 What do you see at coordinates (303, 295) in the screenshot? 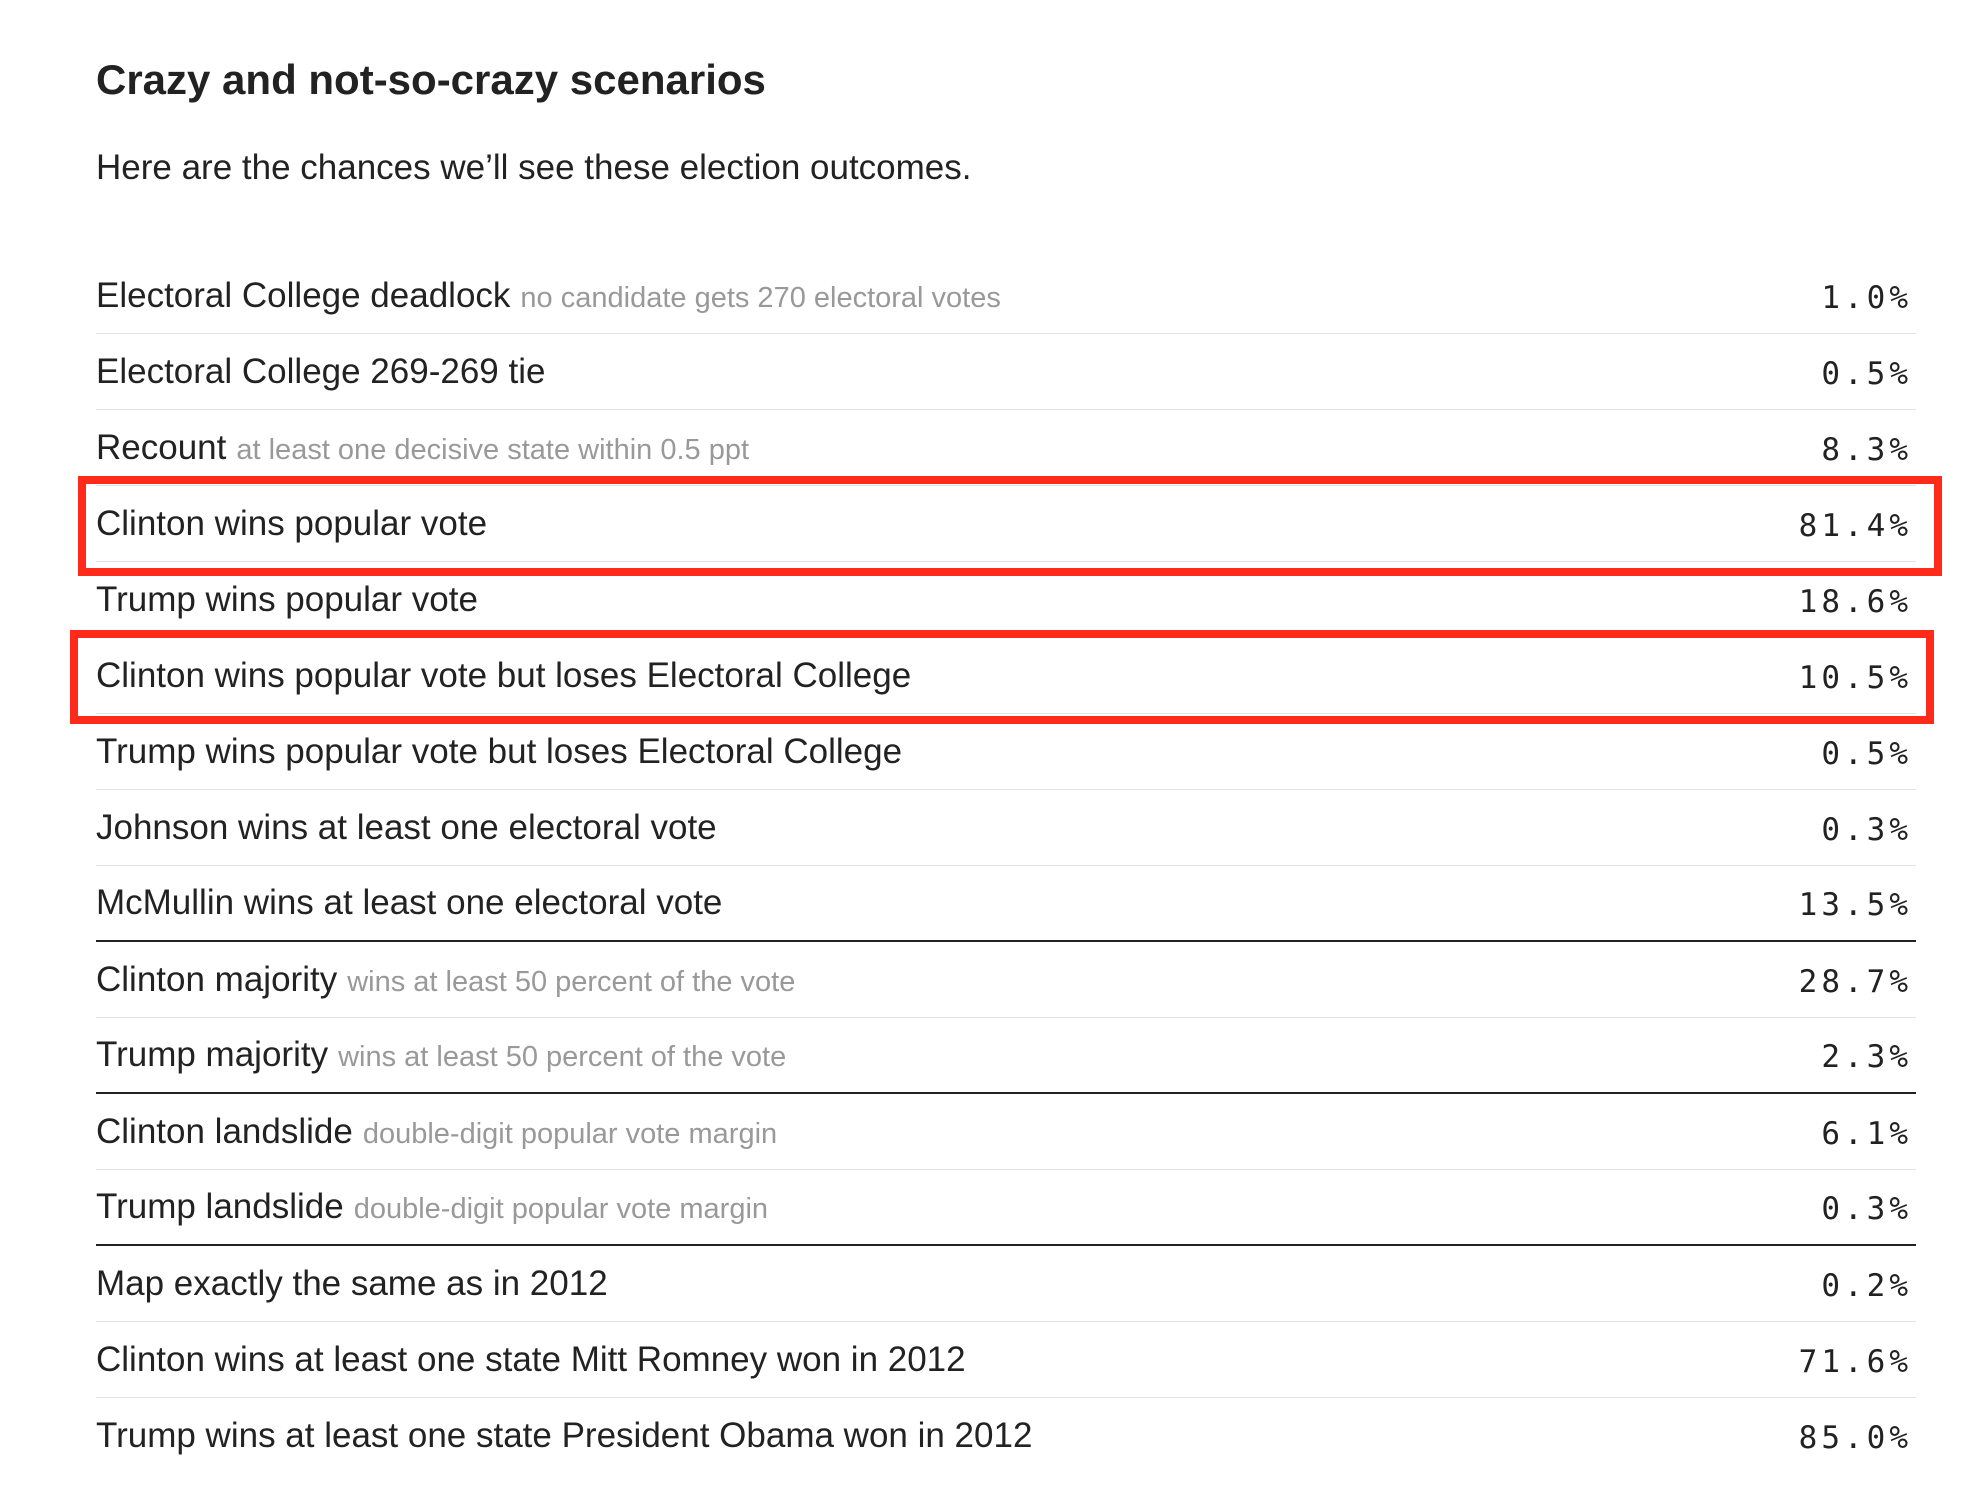
I see `scenario-label: Electoral College deadlock` at bounding box center [303, 295].